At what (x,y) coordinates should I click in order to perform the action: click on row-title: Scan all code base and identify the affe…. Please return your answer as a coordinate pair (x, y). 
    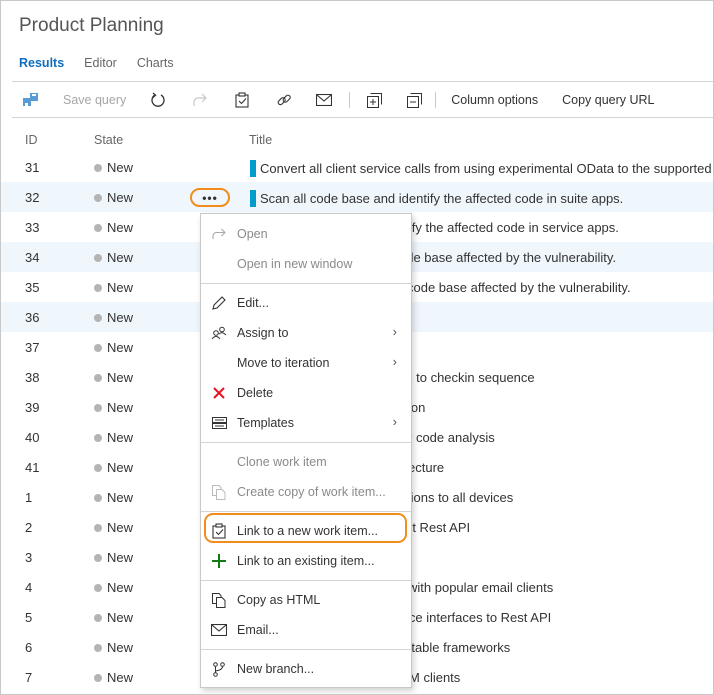
    Looking at the image, I should click on (436, 198).